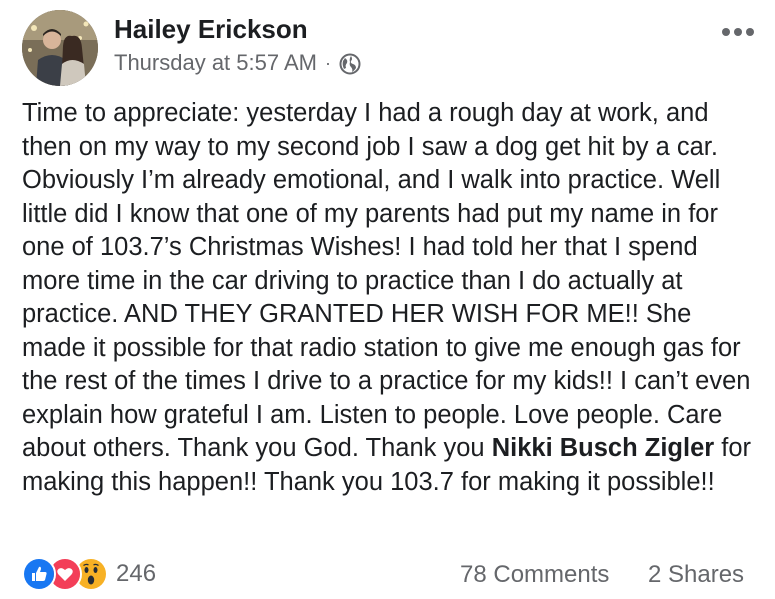  Describe the element at coordinates (603, 448) in the screenshot. I see `mention-link: Nikki Busch Zigler` at that location.